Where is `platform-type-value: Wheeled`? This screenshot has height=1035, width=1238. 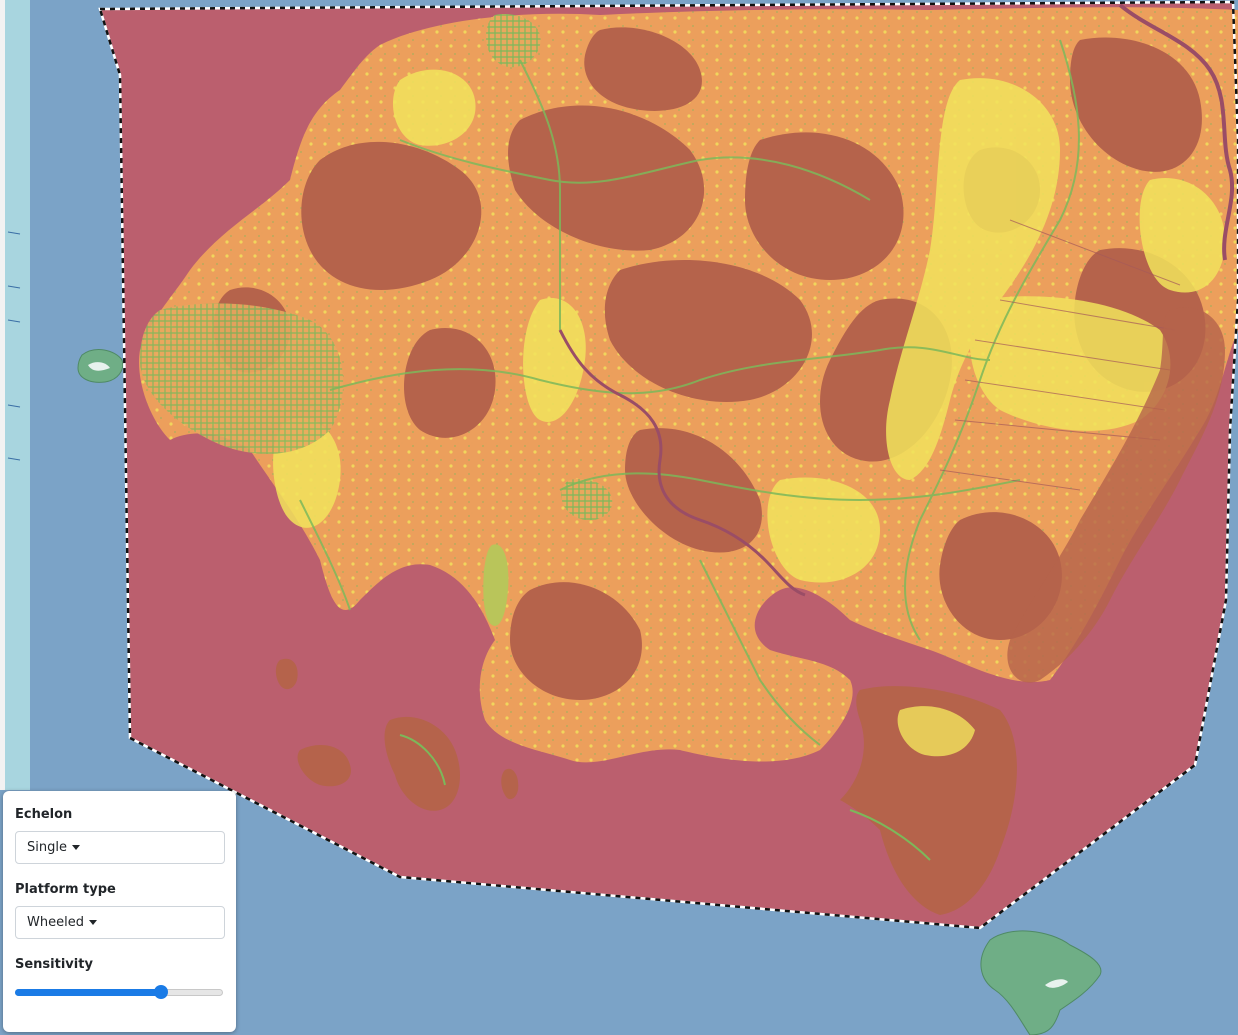
platform-type-value: Wheeled is located at coordinates (55, 922).